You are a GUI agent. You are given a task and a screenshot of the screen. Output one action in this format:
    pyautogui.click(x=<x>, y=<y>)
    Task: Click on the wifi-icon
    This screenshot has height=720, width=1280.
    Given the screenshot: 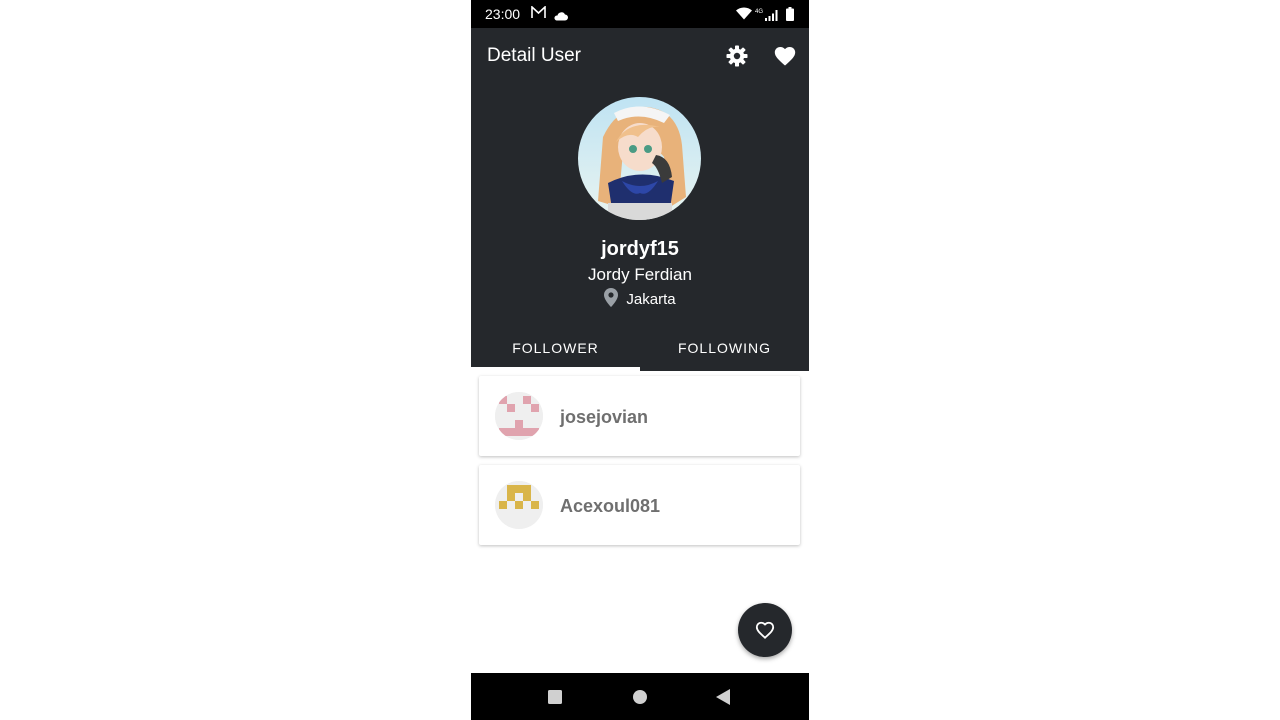 What is the action you would take?
    pyautogui.click(x=744, y=15)
    